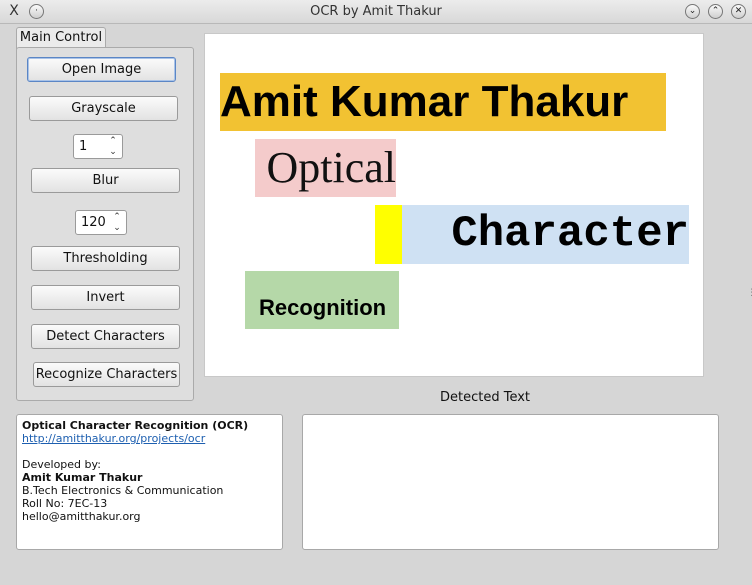 The width and height of the screenshot is (752, 585). Describe the element at coordinates (105, 180) in the screenshot. I see `blur-button: Blur` at that location.